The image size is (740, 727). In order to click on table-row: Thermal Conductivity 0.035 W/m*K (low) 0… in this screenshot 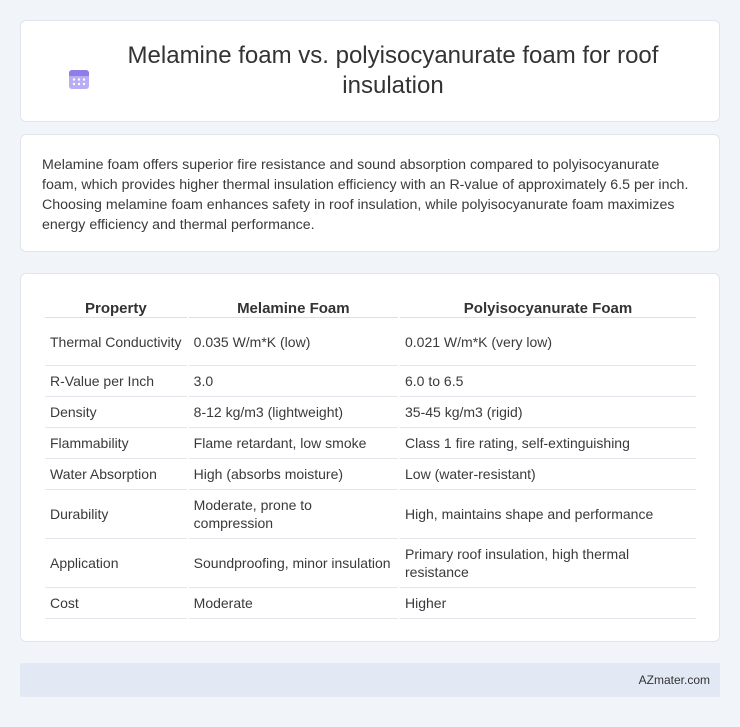, I will do `click(370, 342)`.